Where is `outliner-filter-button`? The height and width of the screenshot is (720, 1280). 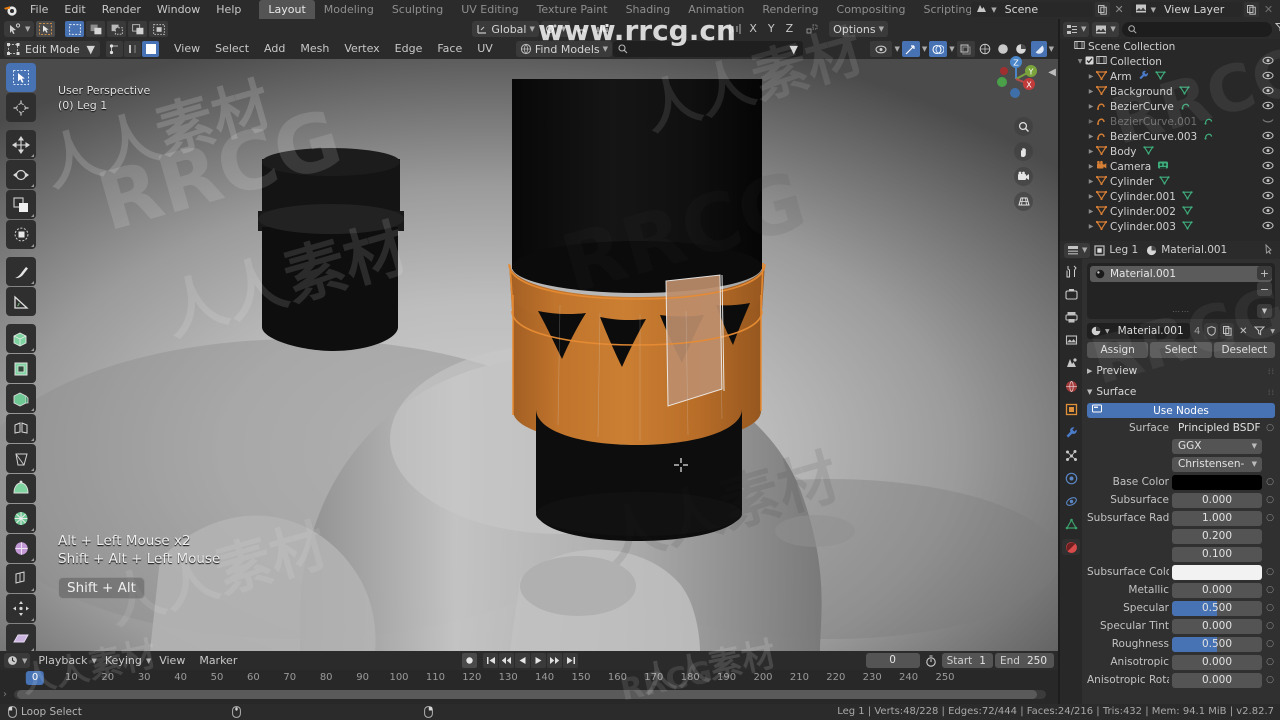
outliner-filter-button is located at coordinates (1277, 29).